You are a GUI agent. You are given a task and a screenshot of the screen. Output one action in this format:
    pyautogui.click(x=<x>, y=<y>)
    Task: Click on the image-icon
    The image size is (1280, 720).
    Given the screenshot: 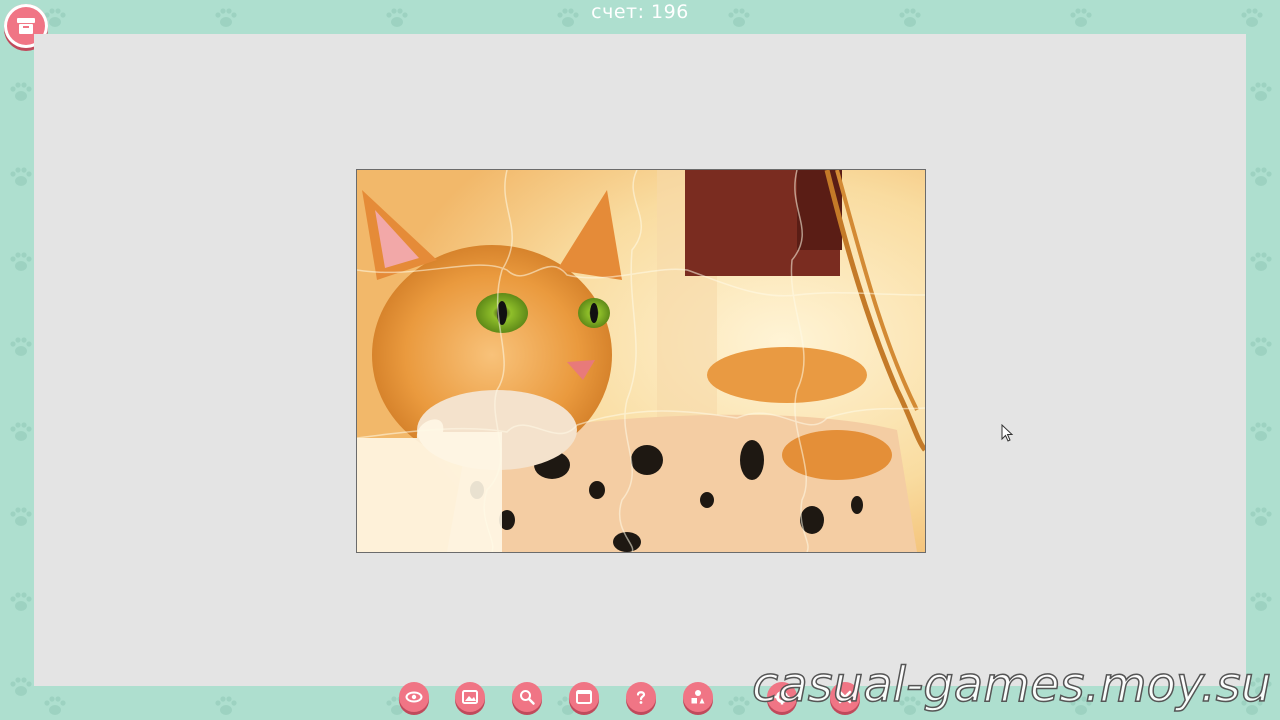 What is the action you would take?
    pyautogui.click(x=470, y=697)
    